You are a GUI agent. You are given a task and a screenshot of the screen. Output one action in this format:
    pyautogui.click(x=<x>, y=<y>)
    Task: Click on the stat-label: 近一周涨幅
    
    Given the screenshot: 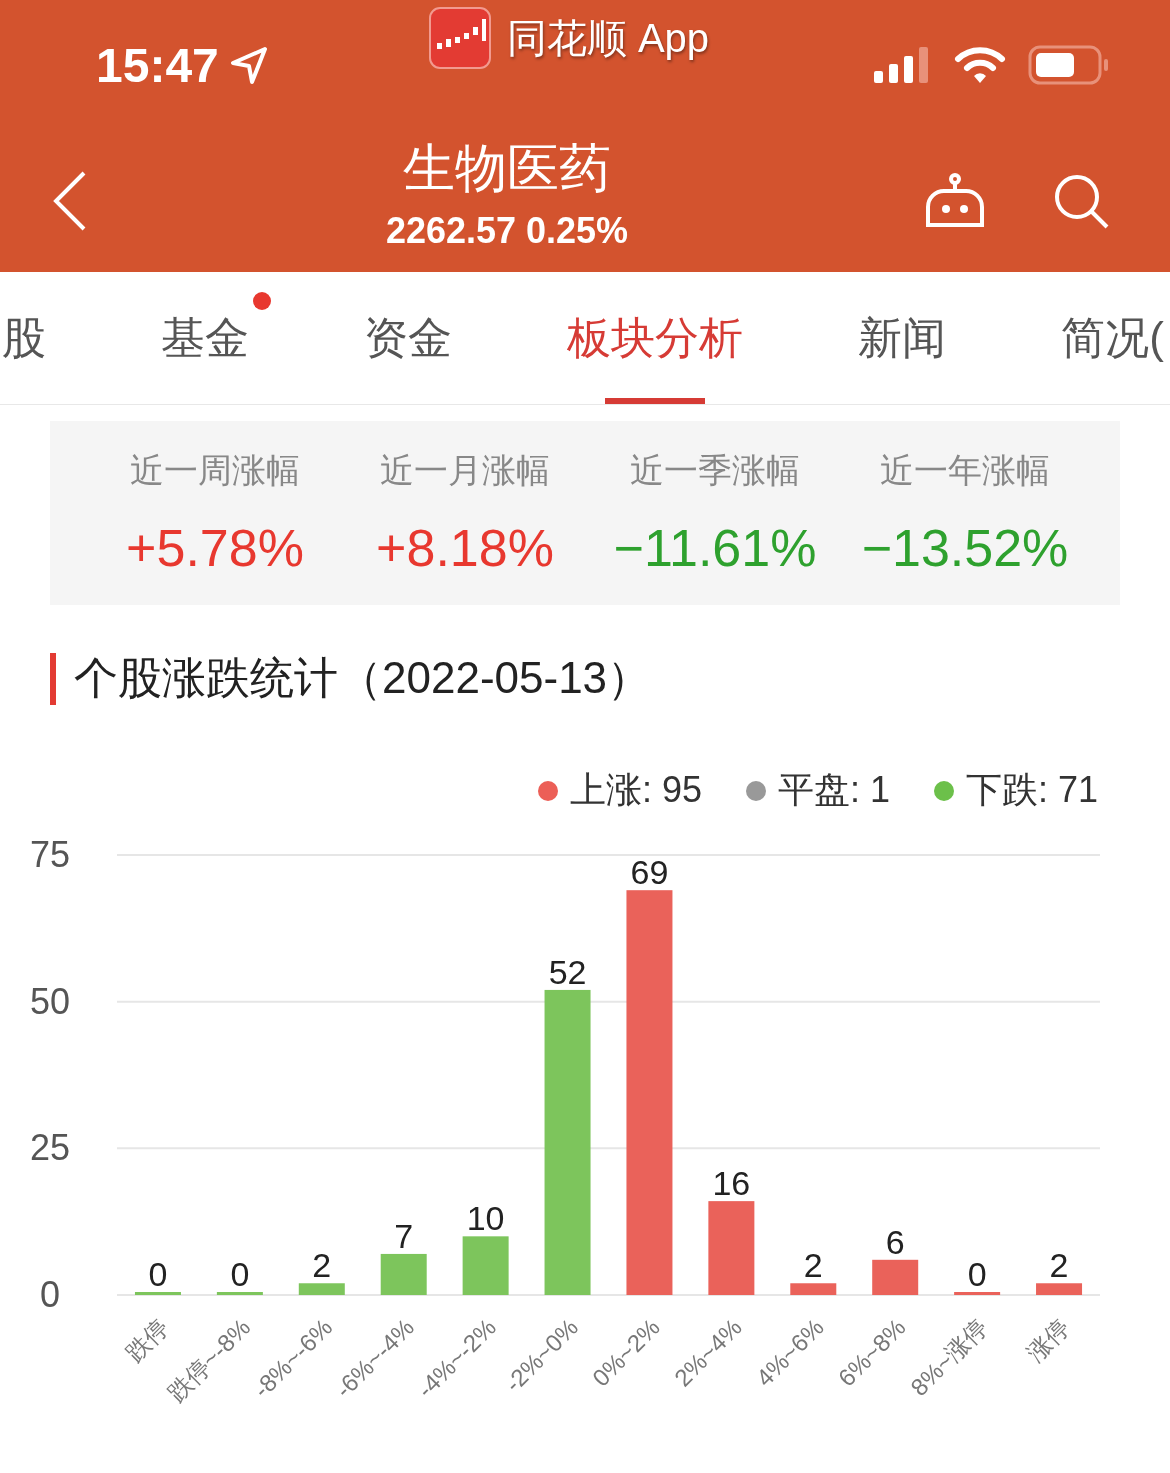 What is the action you would take?
    pyautogui.click(x=215, y=470)
    